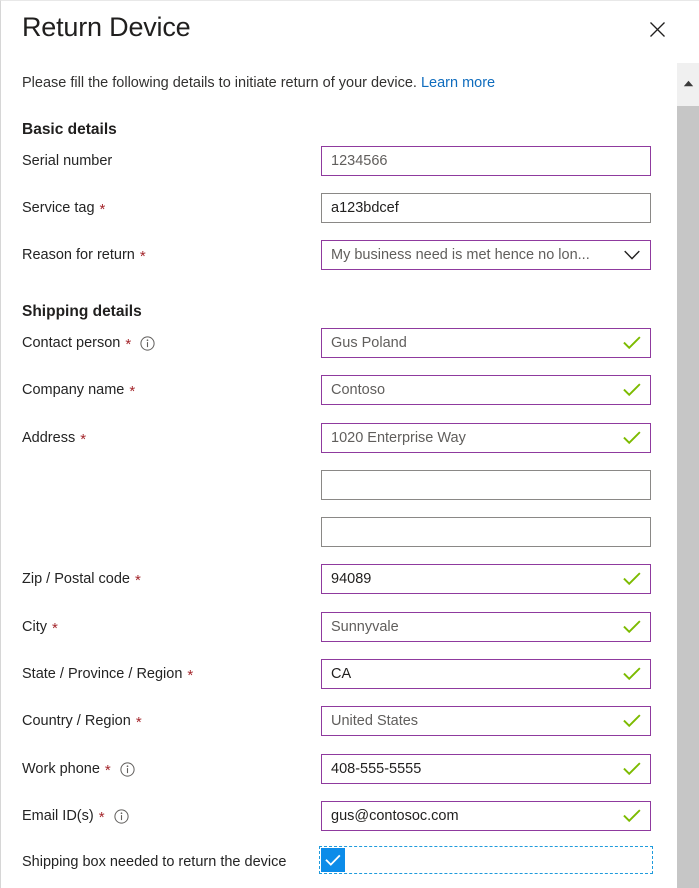  I want to click on form-row-state-province-region: State / Province / Region * CA, so click(339, 674).